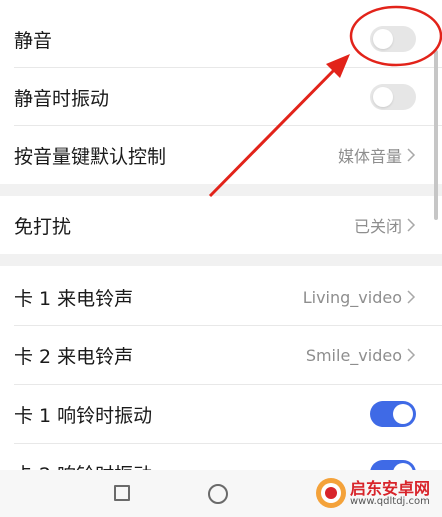 The width and height of the screenshot is (442, 517). What do you see at coordinates (74, 356) in the screenshot?
I see `sim2-ringtone-label: 卡 2 来电铃声` at bounding box center [74, 356].